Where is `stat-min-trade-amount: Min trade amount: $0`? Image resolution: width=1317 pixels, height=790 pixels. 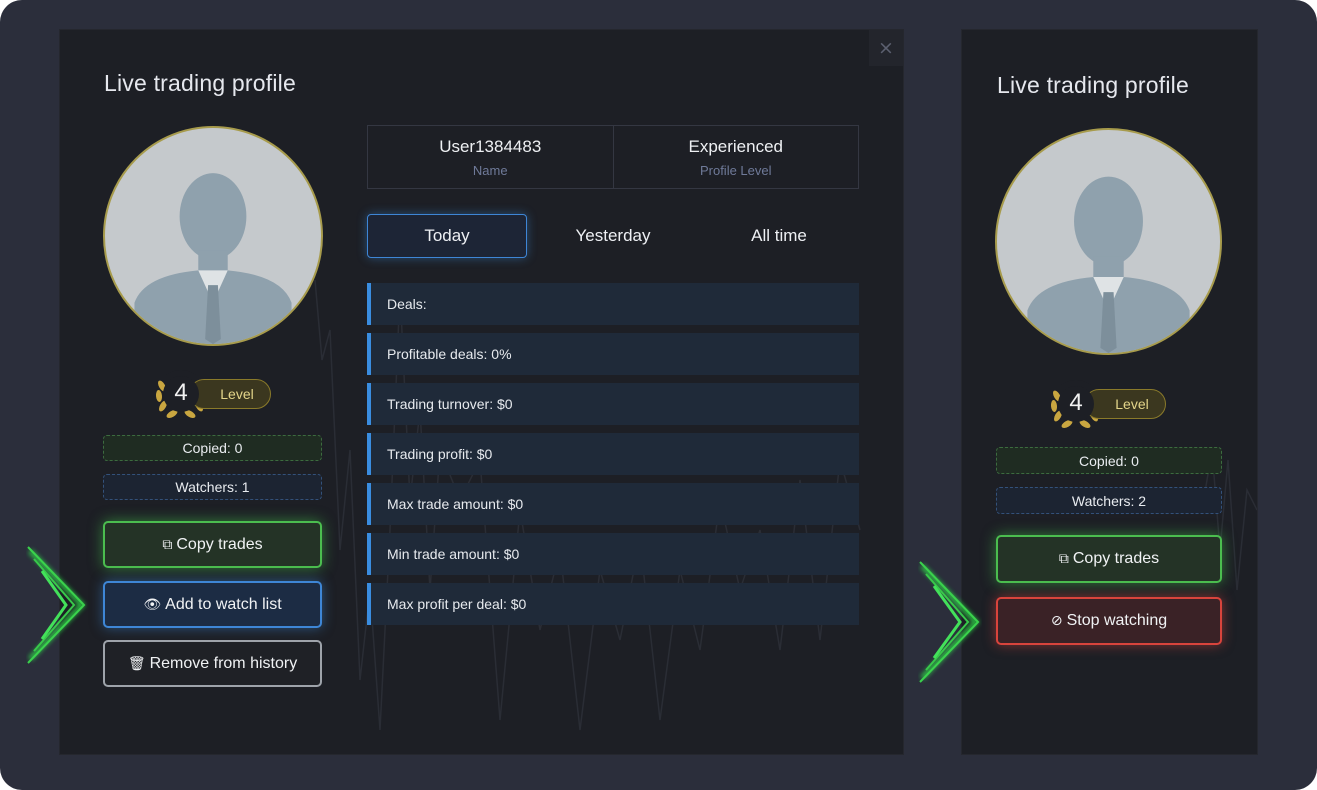 stat-min-trade-amount: Min trade amount: $0 is located at coordinates (613, 554).